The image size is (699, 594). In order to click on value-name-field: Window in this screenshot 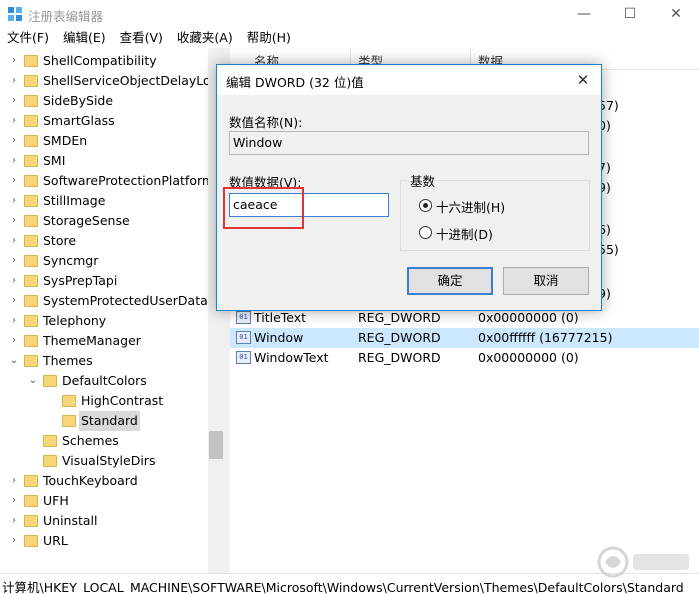, I will do `click(409, 143)`.